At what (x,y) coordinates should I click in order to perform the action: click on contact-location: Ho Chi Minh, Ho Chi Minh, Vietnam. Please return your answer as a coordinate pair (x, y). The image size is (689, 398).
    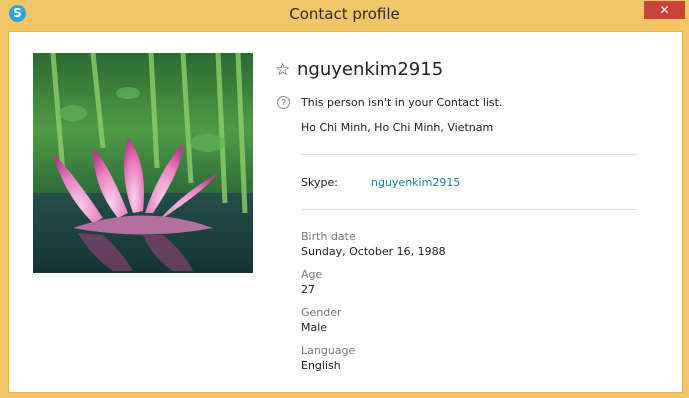
    Looking at the image, I should click on (397, 127).